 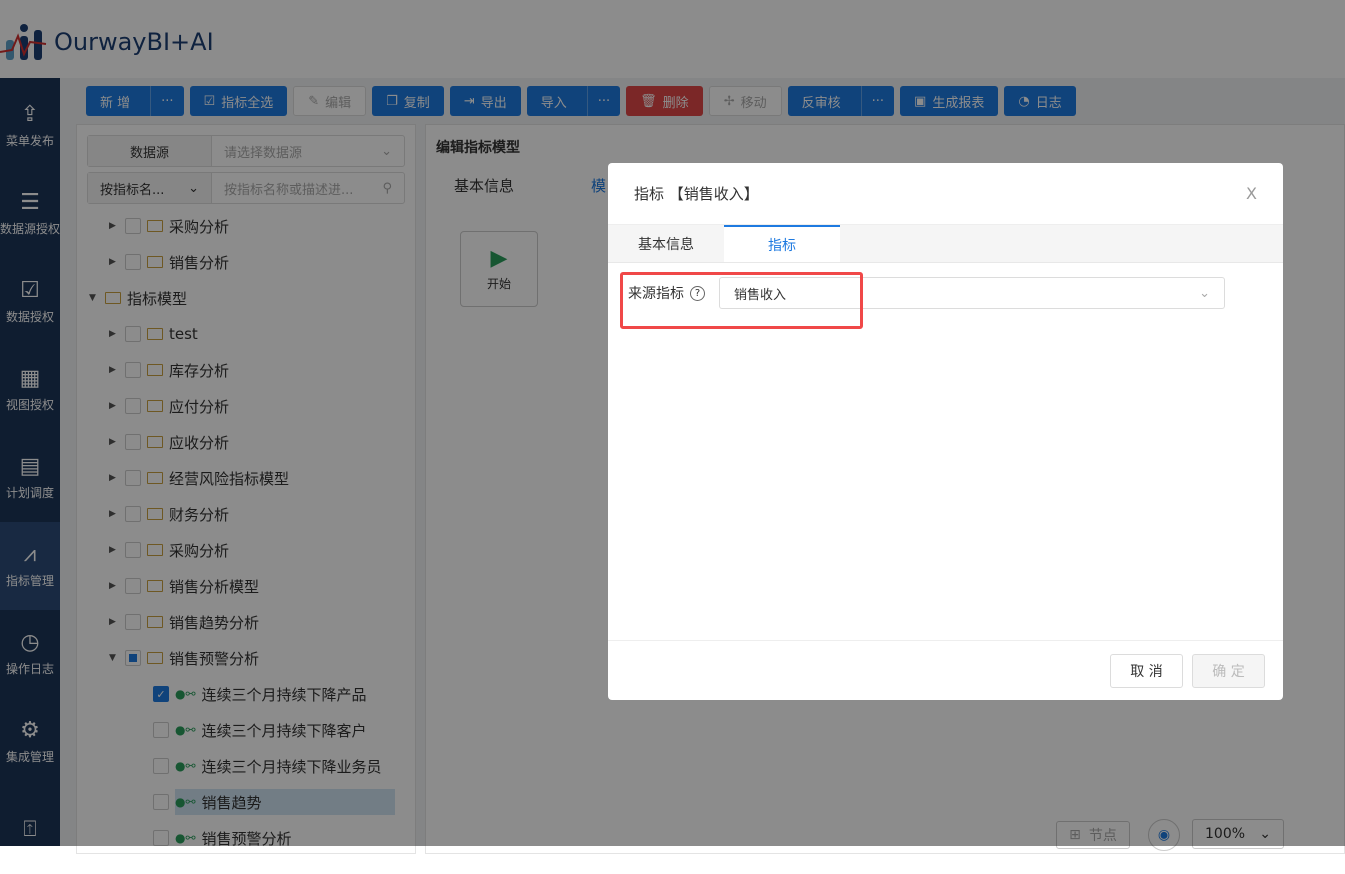 I want to click on cancel-button: 取 消, so click(x=1146, y=671).